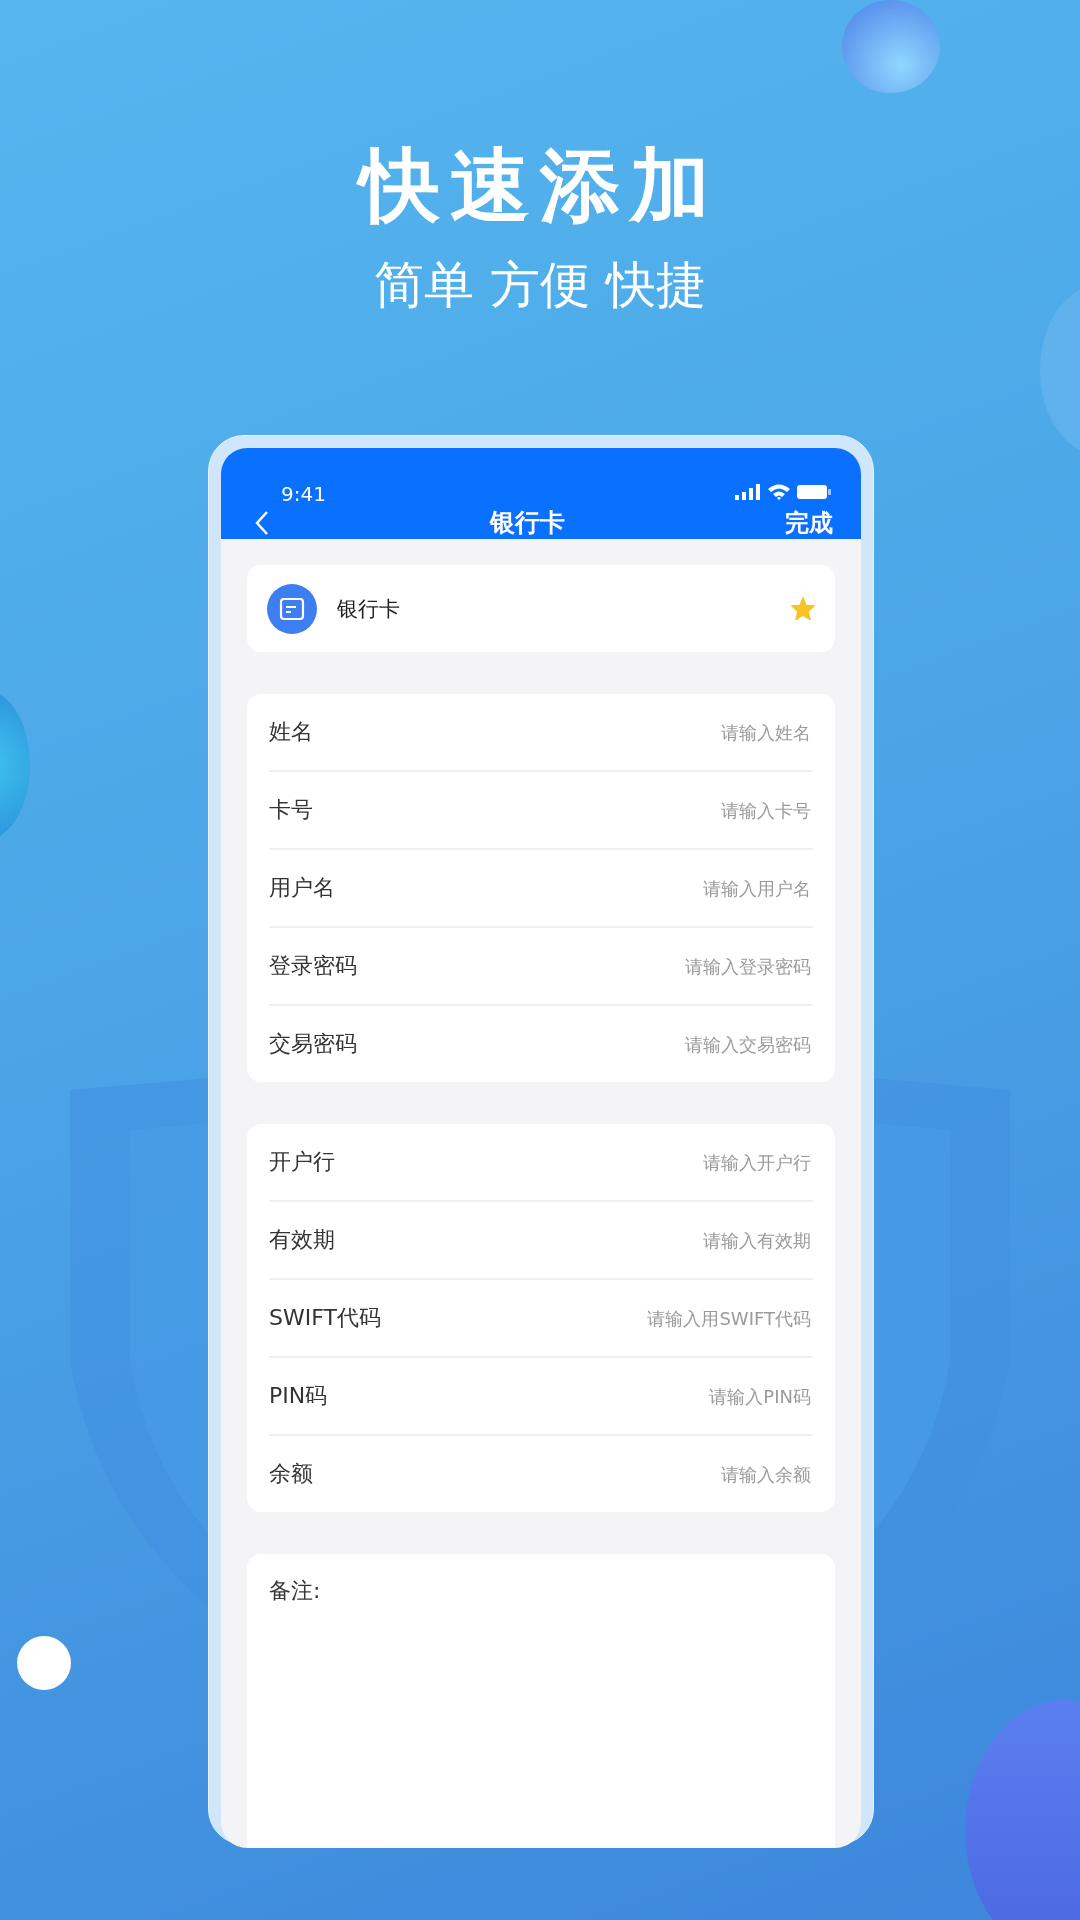 Image resolution: width=1080 pixels, height=1920 pixels. Describe the element at coordinates (541, 1701) in the screenshot. I see `notes-card: 备注:` at that location.